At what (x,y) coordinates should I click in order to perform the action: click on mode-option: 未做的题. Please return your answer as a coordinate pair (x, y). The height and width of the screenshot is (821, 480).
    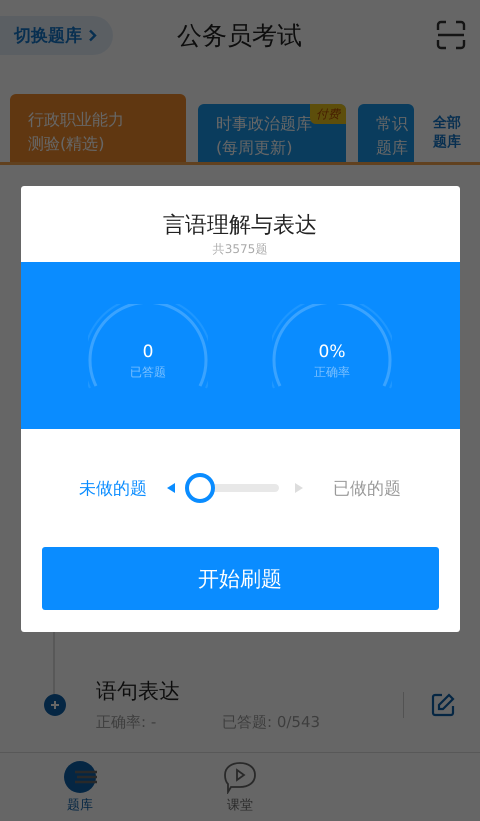
    Looking at the image, I should click on (113, 488).